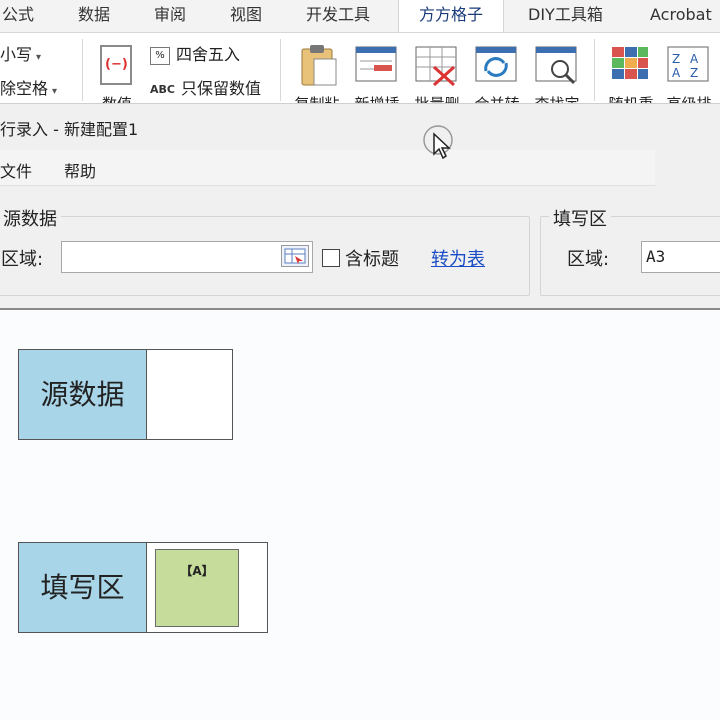 The height and width of the screenshot is (720, 720). Describe the element at coordinates (195, 53) in the screenshot. I see `round-button: % 四舍五入` at that location.